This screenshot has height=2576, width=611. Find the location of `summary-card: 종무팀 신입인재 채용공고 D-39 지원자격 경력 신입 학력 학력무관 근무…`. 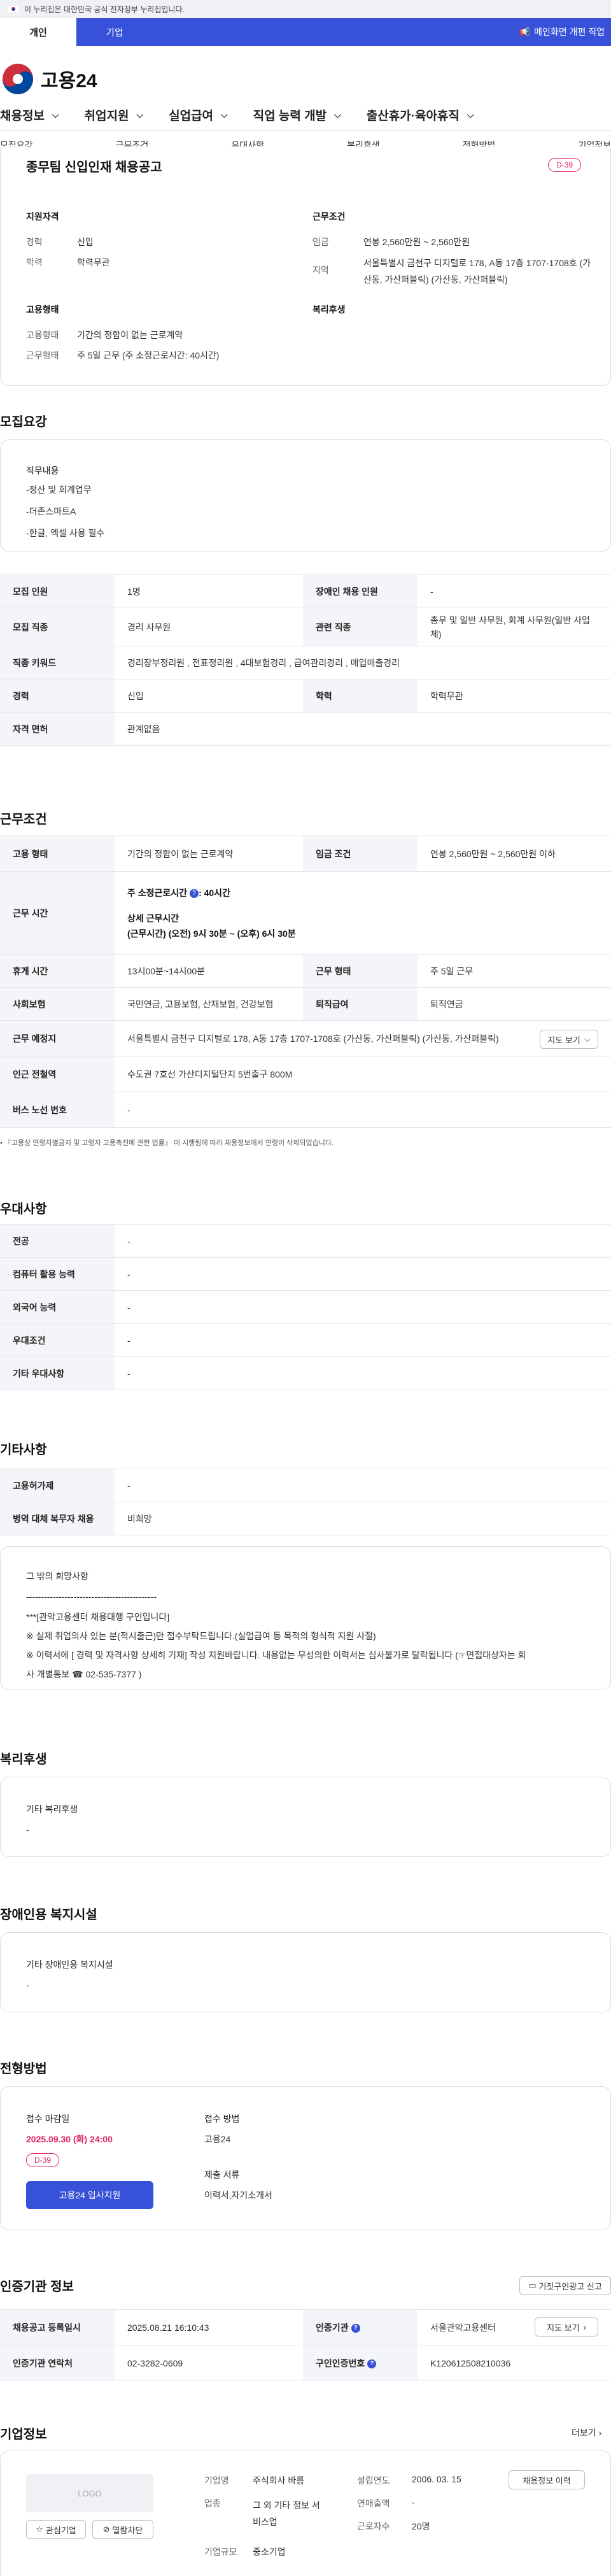

summary-card: 종무팀 신입인재 채용공고 D-39 지원자격 경력 신입 학력 학력무관 근무… is located at coordinates (305, 266).